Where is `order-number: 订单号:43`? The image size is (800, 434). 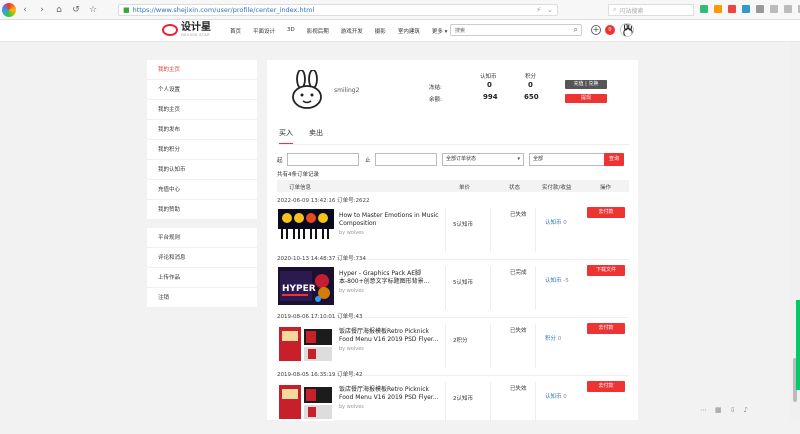
order-number: 订单号:43 is located at coordinates (350, 317).